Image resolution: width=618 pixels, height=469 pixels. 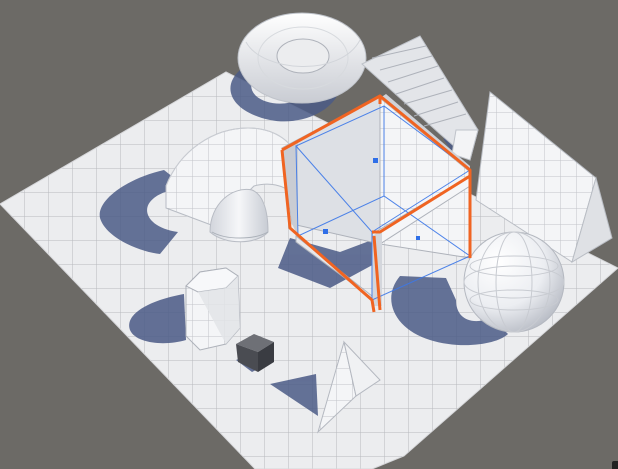 What do you see at coordinates (514, 282) in the screenshot?
I see `sphere` at bounding box center [514, 282].